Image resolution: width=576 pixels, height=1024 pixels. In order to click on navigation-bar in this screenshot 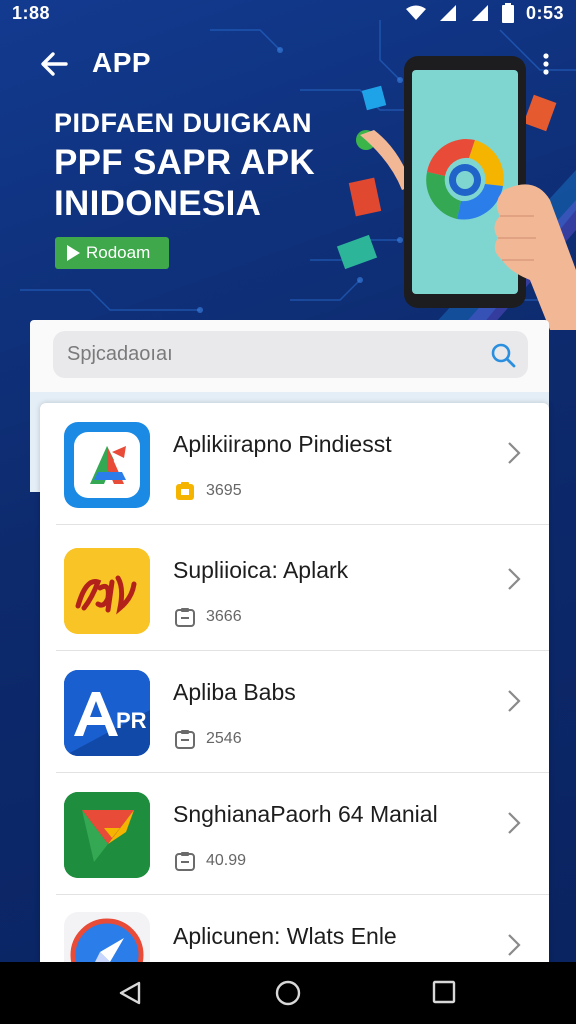, I will do `click(288, 993)`.